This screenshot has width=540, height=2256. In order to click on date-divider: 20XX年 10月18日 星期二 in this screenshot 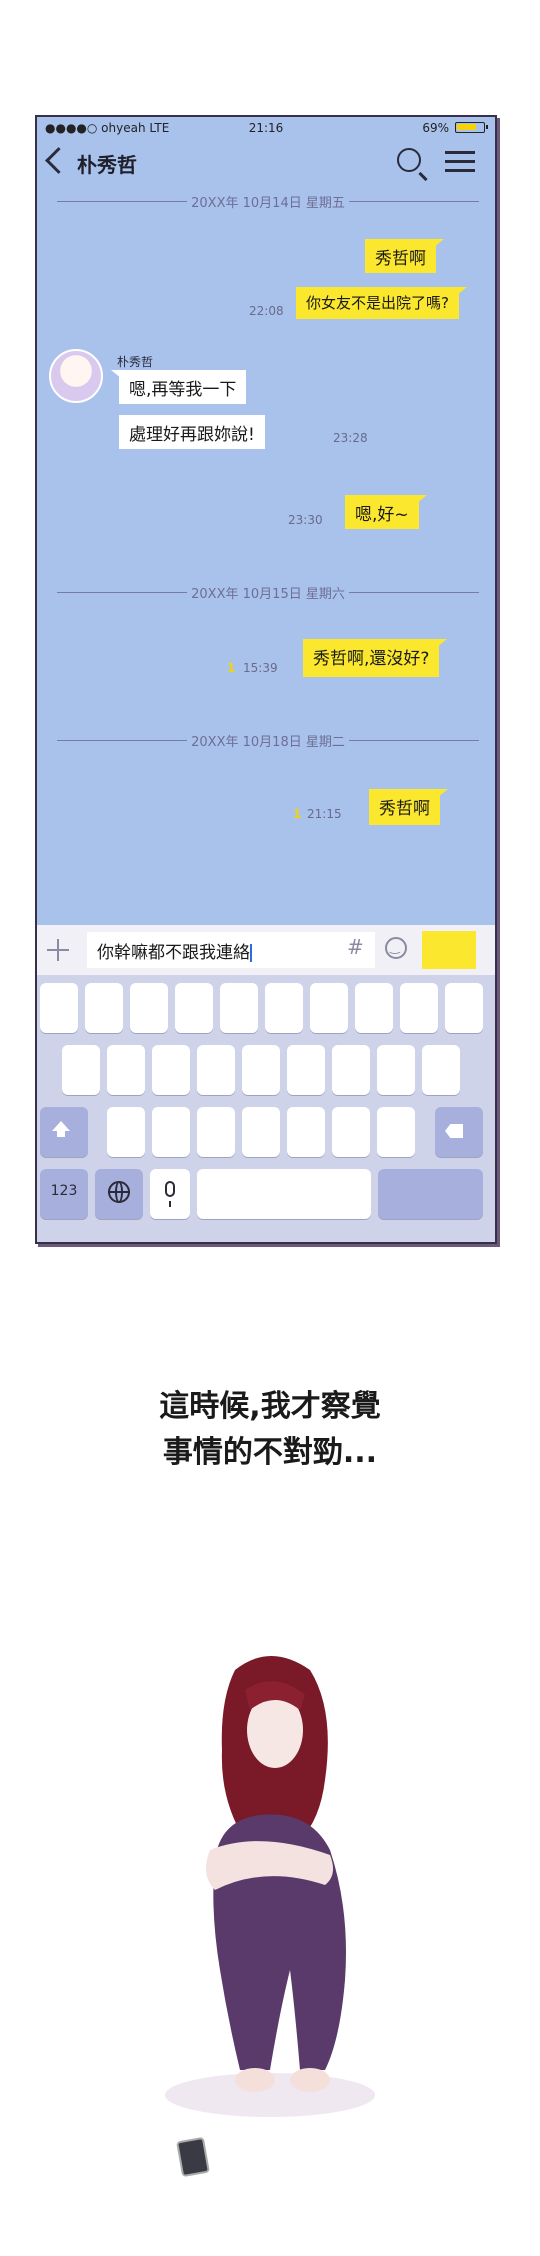, I will do `click(268, 740)`.